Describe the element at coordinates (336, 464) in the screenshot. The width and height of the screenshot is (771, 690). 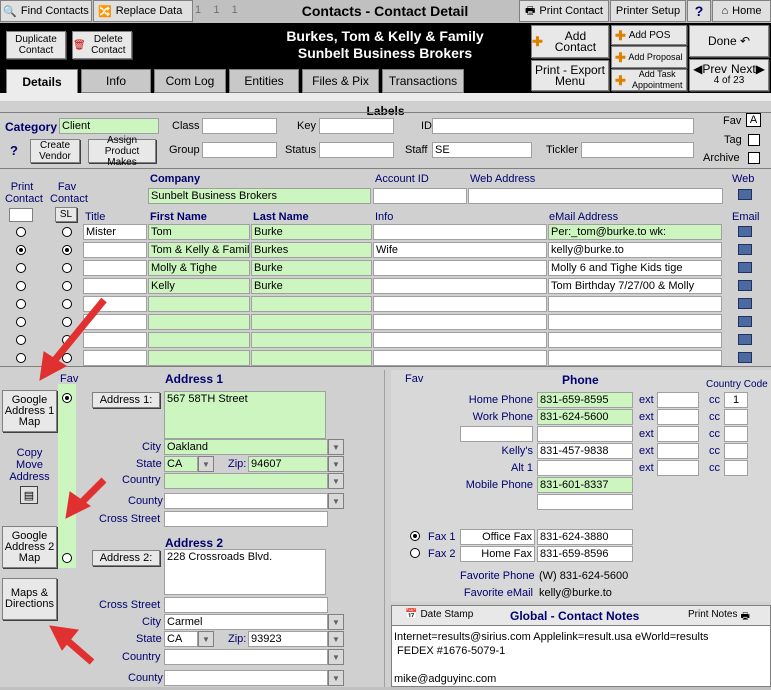
I see `zip1-dropdown-icon: ▼` at that location.